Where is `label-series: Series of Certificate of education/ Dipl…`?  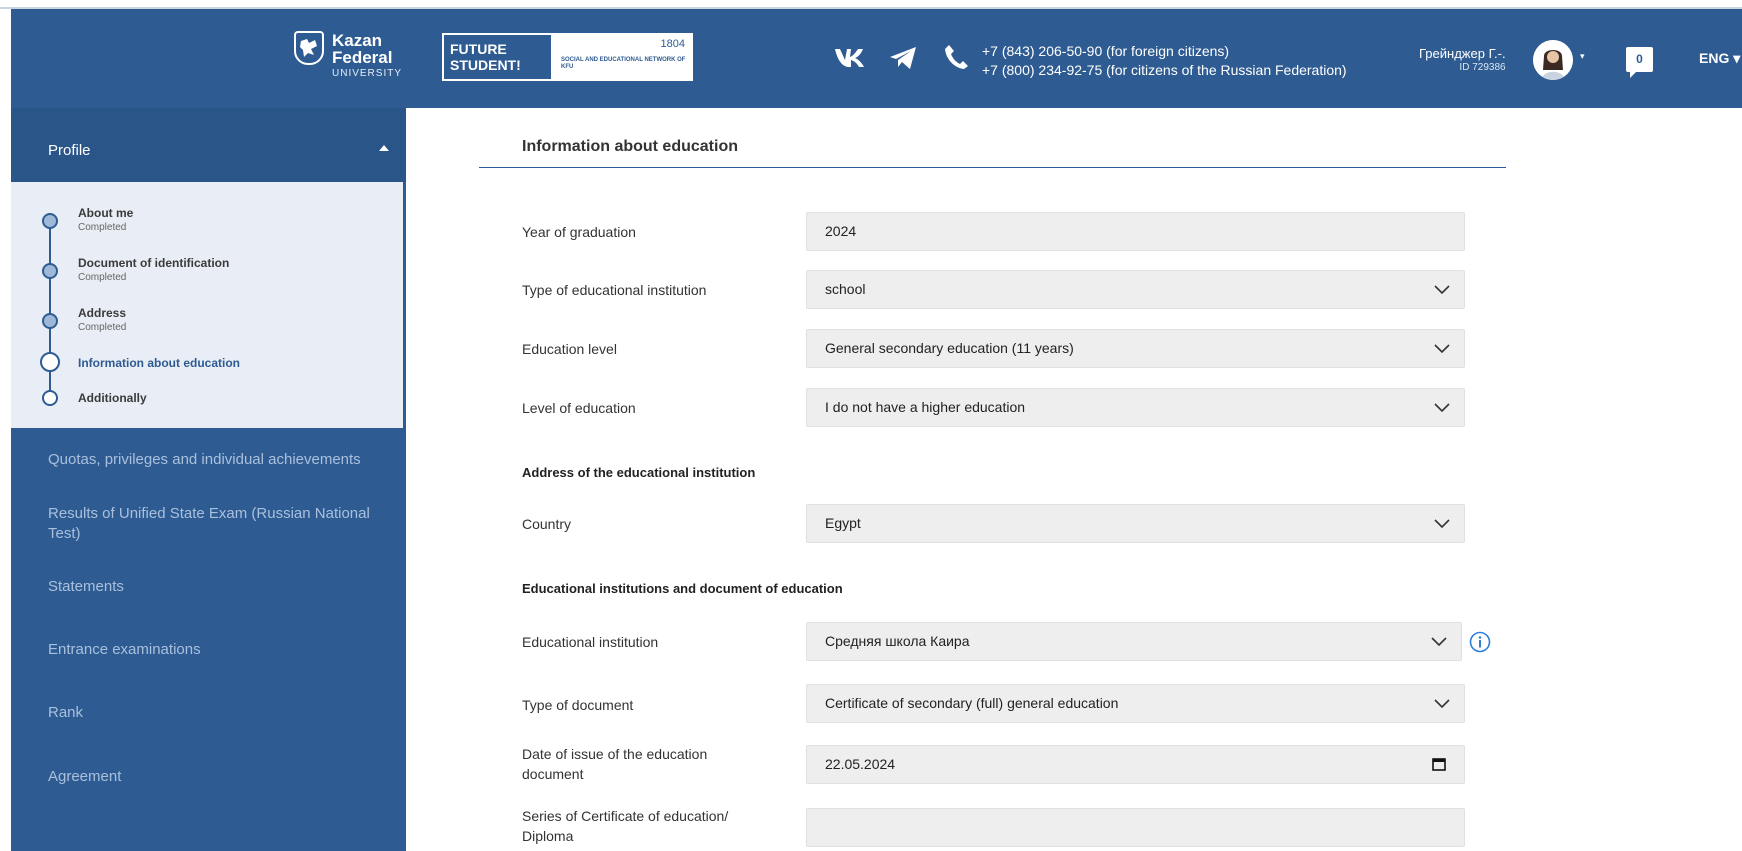
label-series: Series of Certificate of education/ Dipl… is located at coordinates (625, 826).